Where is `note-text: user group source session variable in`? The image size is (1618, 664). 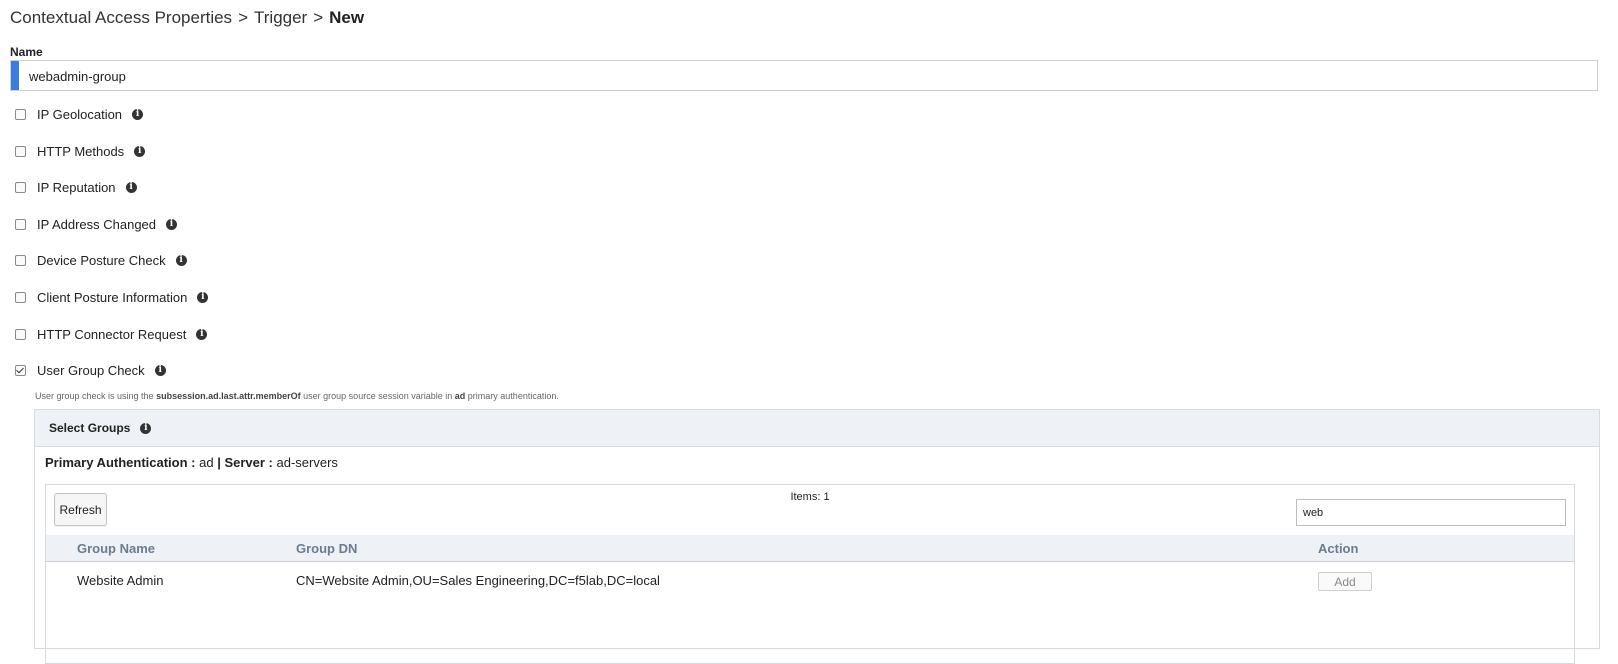 note-text: user group source session variable in is located at coordinates (378, 396).